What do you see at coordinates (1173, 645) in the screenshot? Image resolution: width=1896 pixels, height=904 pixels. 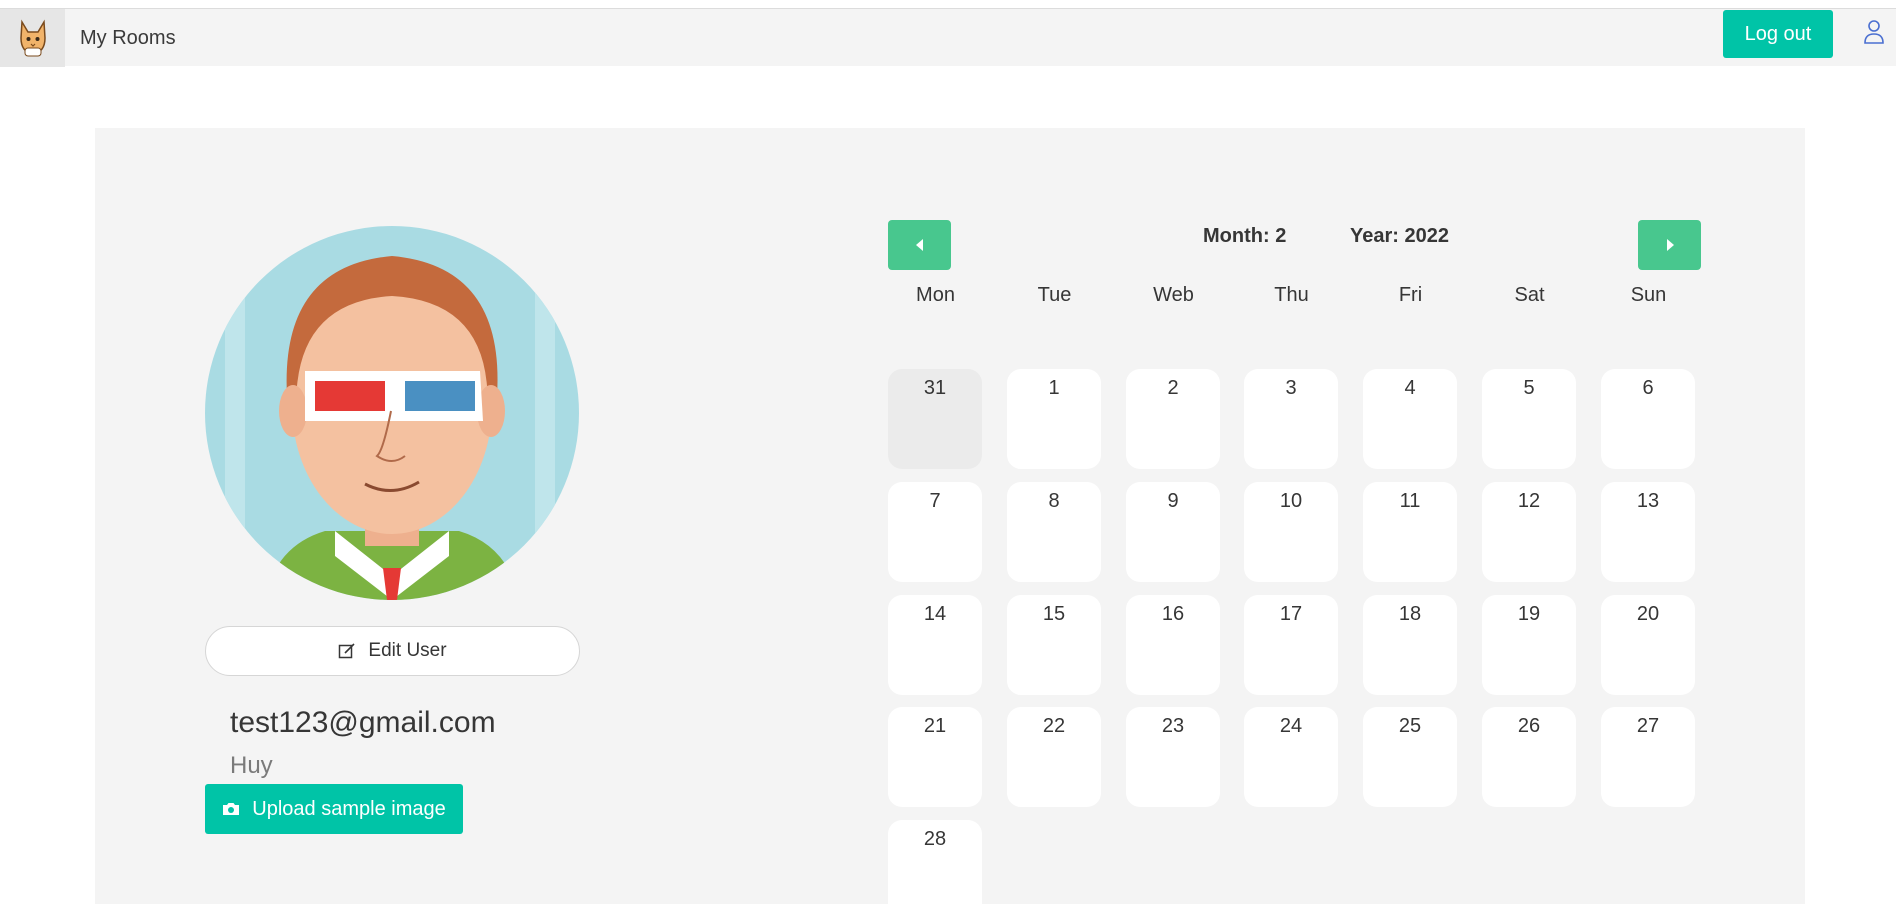 I see `calendar-day: 16` at bounding box center [1173, 645].